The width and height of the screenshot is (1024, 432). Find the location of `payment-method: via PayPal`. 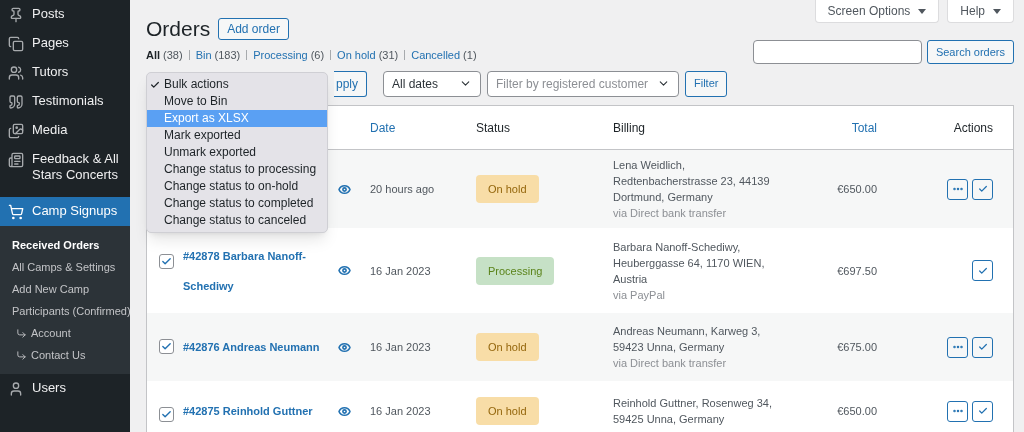

payment-method: via PayPal is located at coordinates (639, 295).